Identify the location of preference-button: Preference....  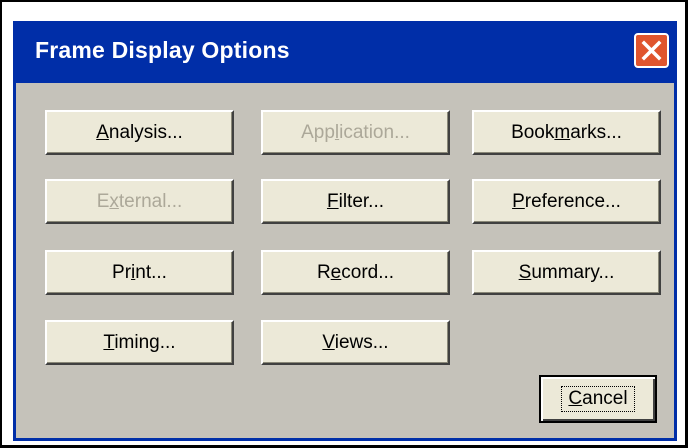
(566, 201).